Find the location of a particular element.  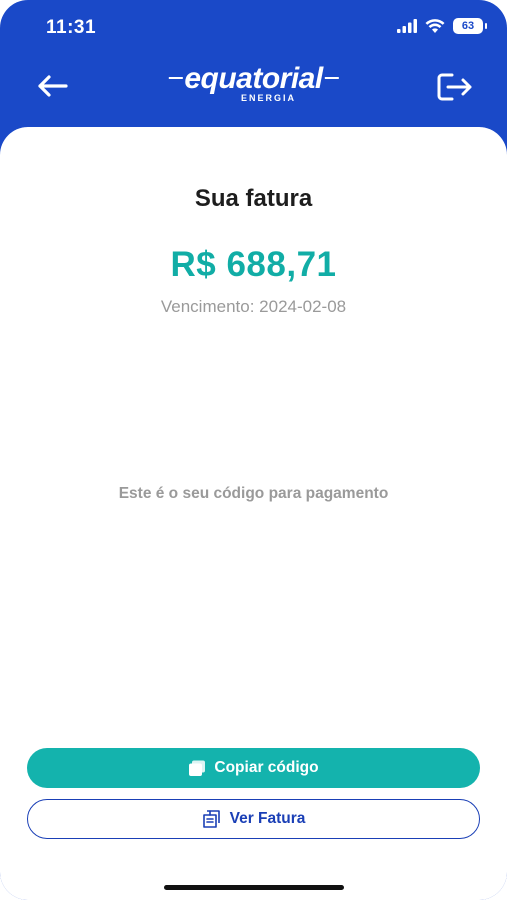

arrow-left-icon is located at coordinates (53, 86).